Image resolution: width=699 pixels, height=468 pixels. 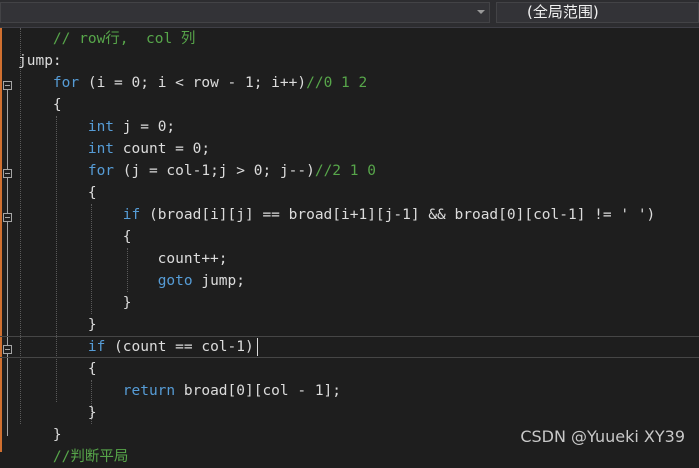 I want to click on code-token: j = 0;, so click(x=145, y=127).